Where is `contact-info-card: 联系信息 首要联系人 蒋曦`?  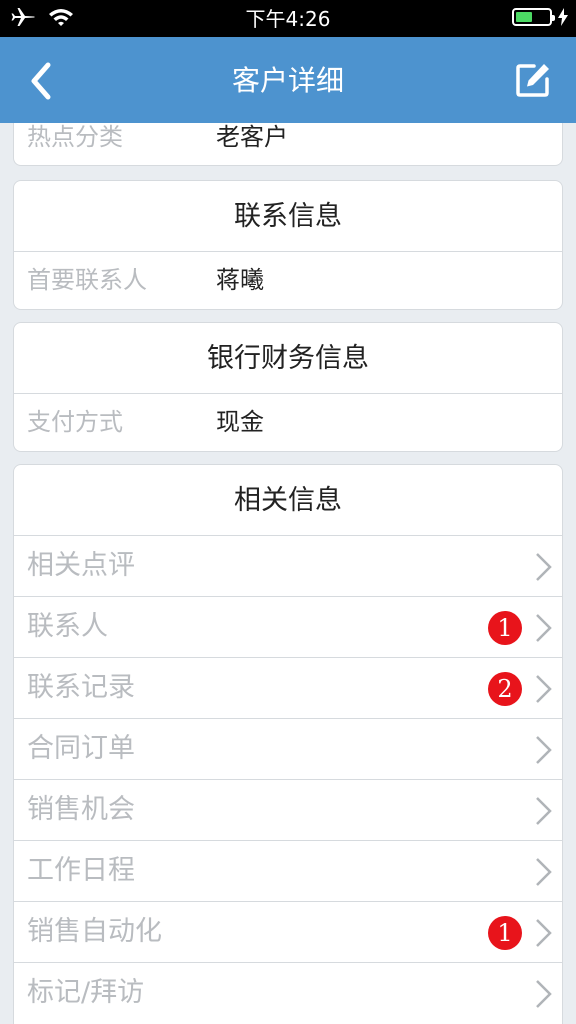
contact-info-card: 联系信息 首要联系人 蒋曦 is located at coordinates (288, 245).